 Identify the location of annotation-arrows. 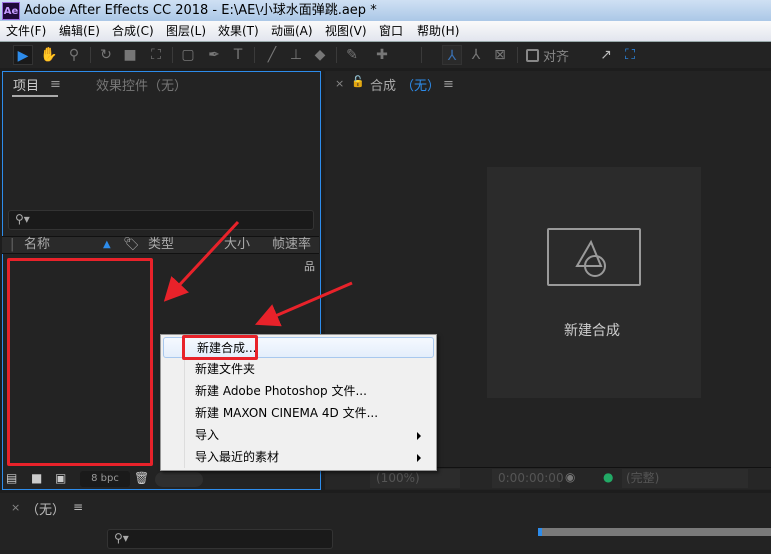
(258, 273).